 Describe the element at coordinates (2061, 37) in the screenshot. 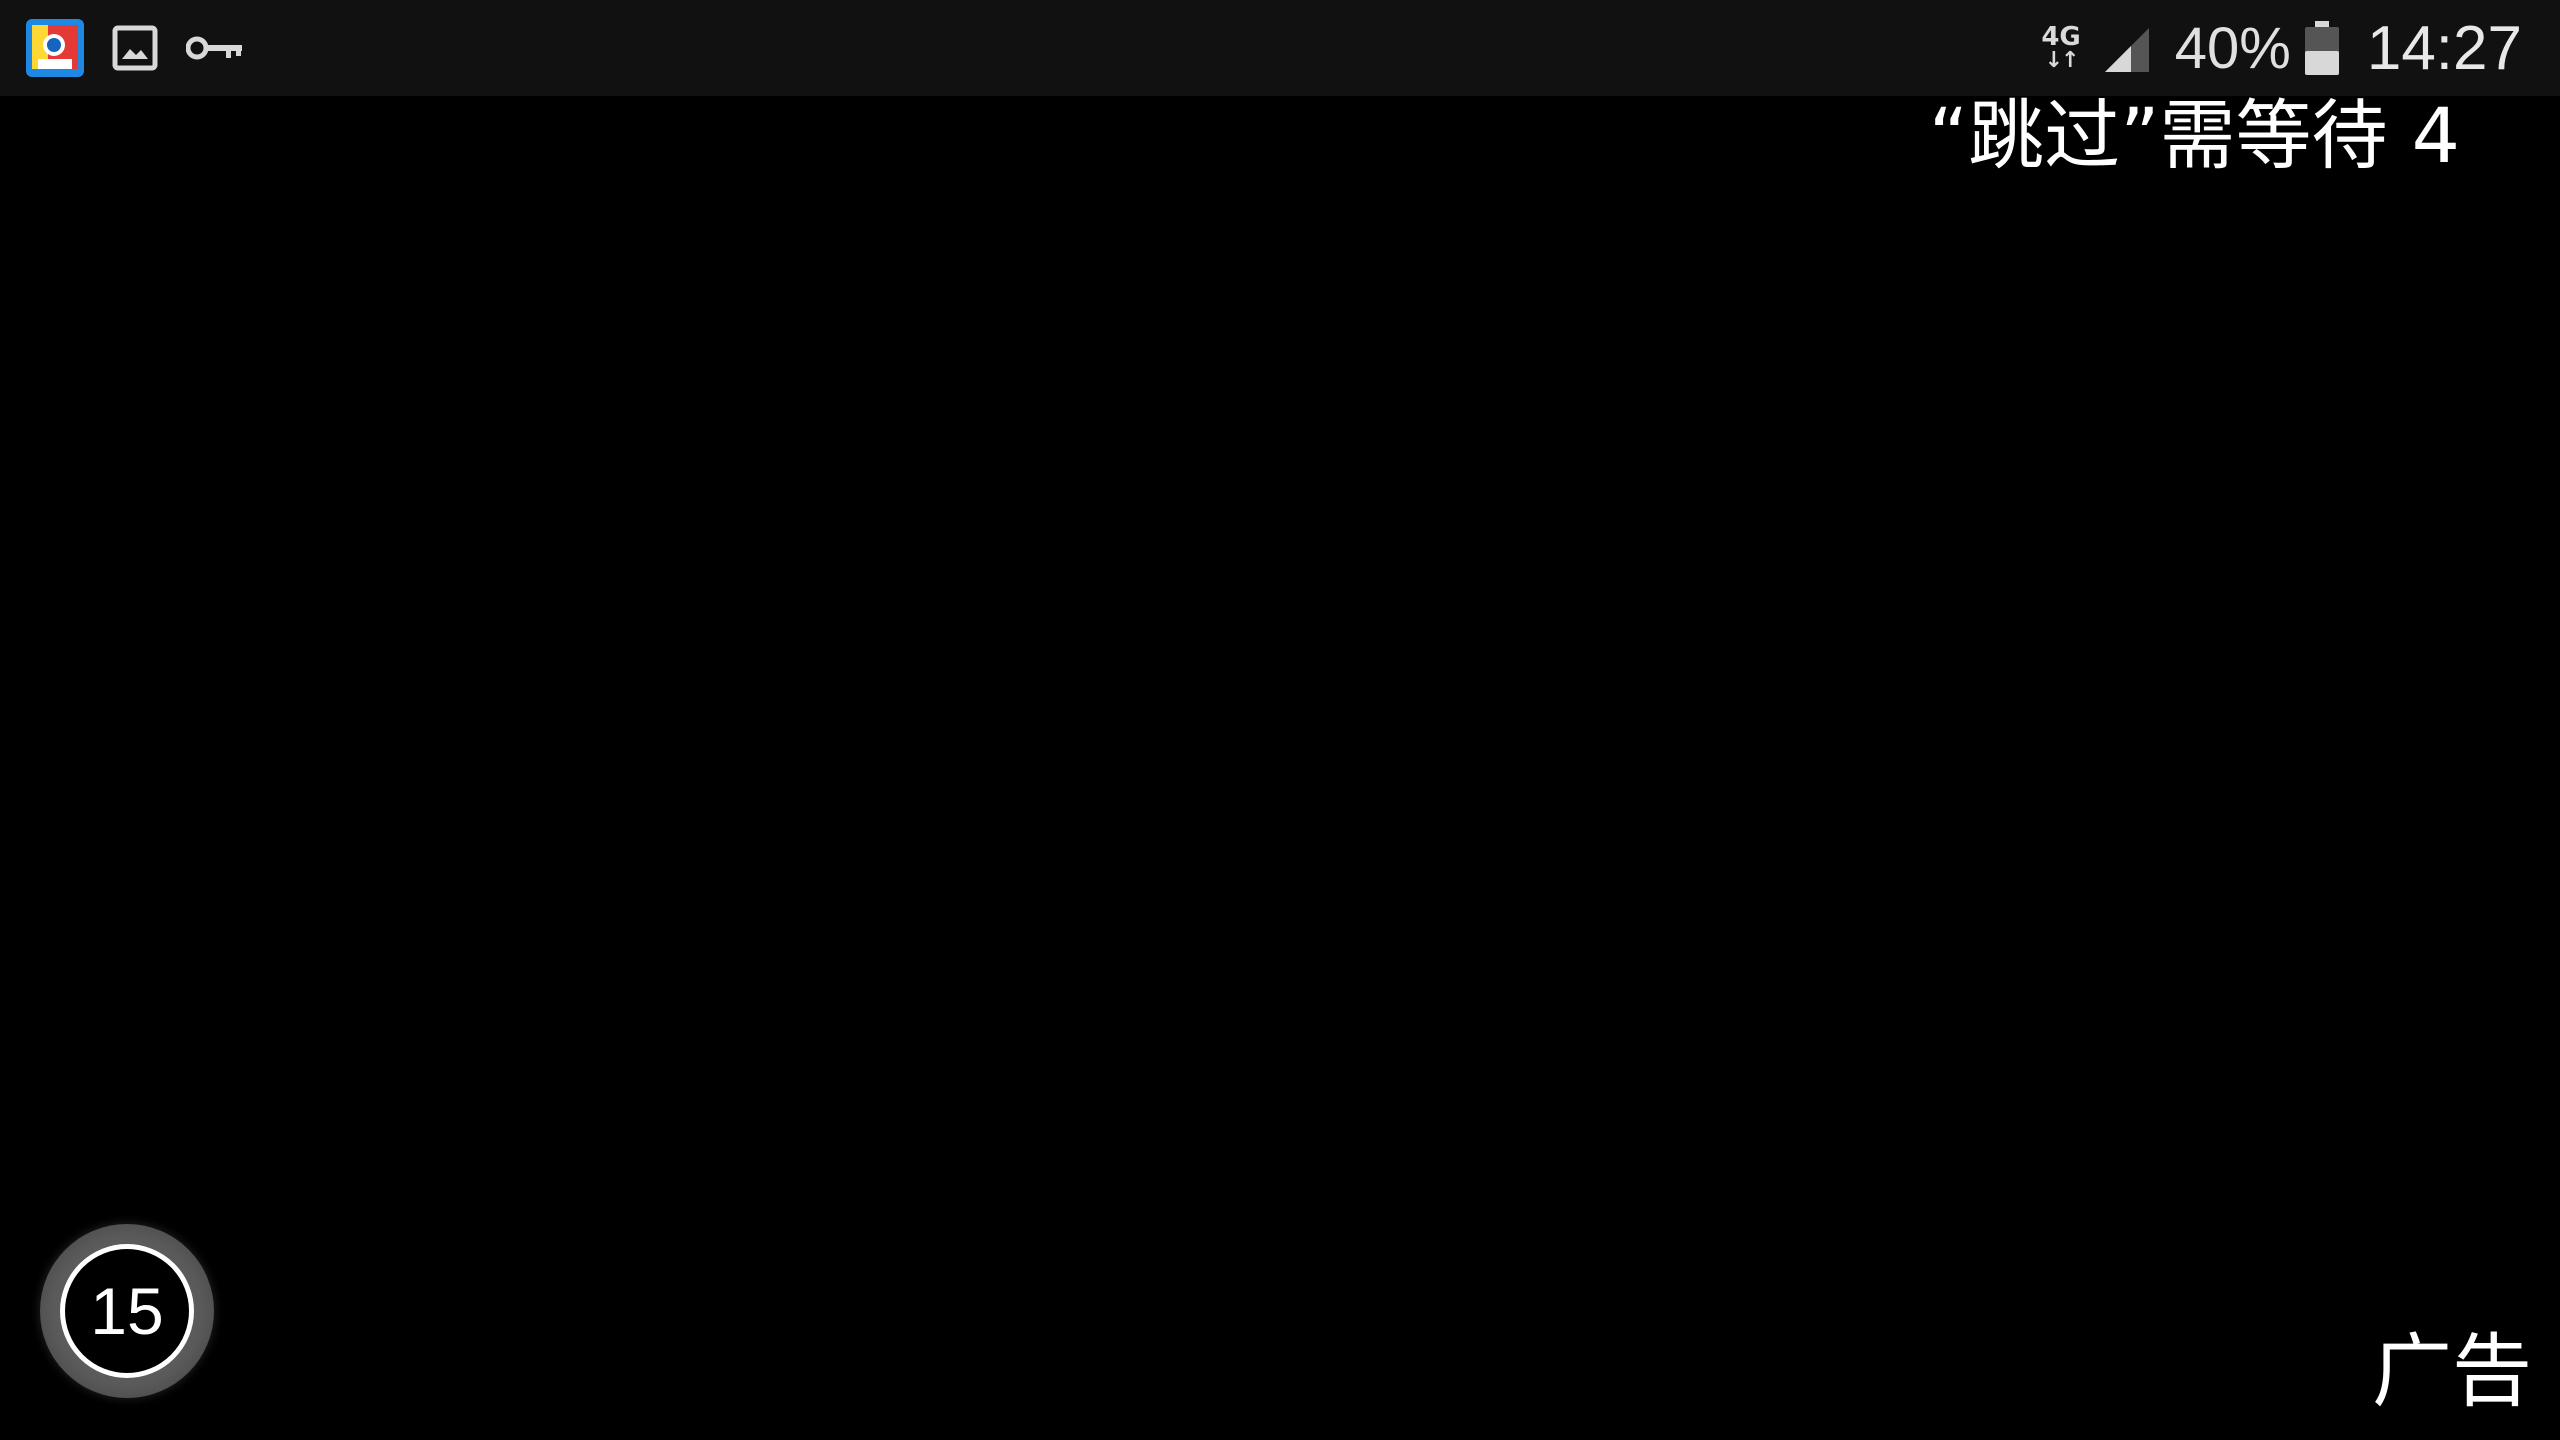

I see `network-type-label: 4G` at that location.